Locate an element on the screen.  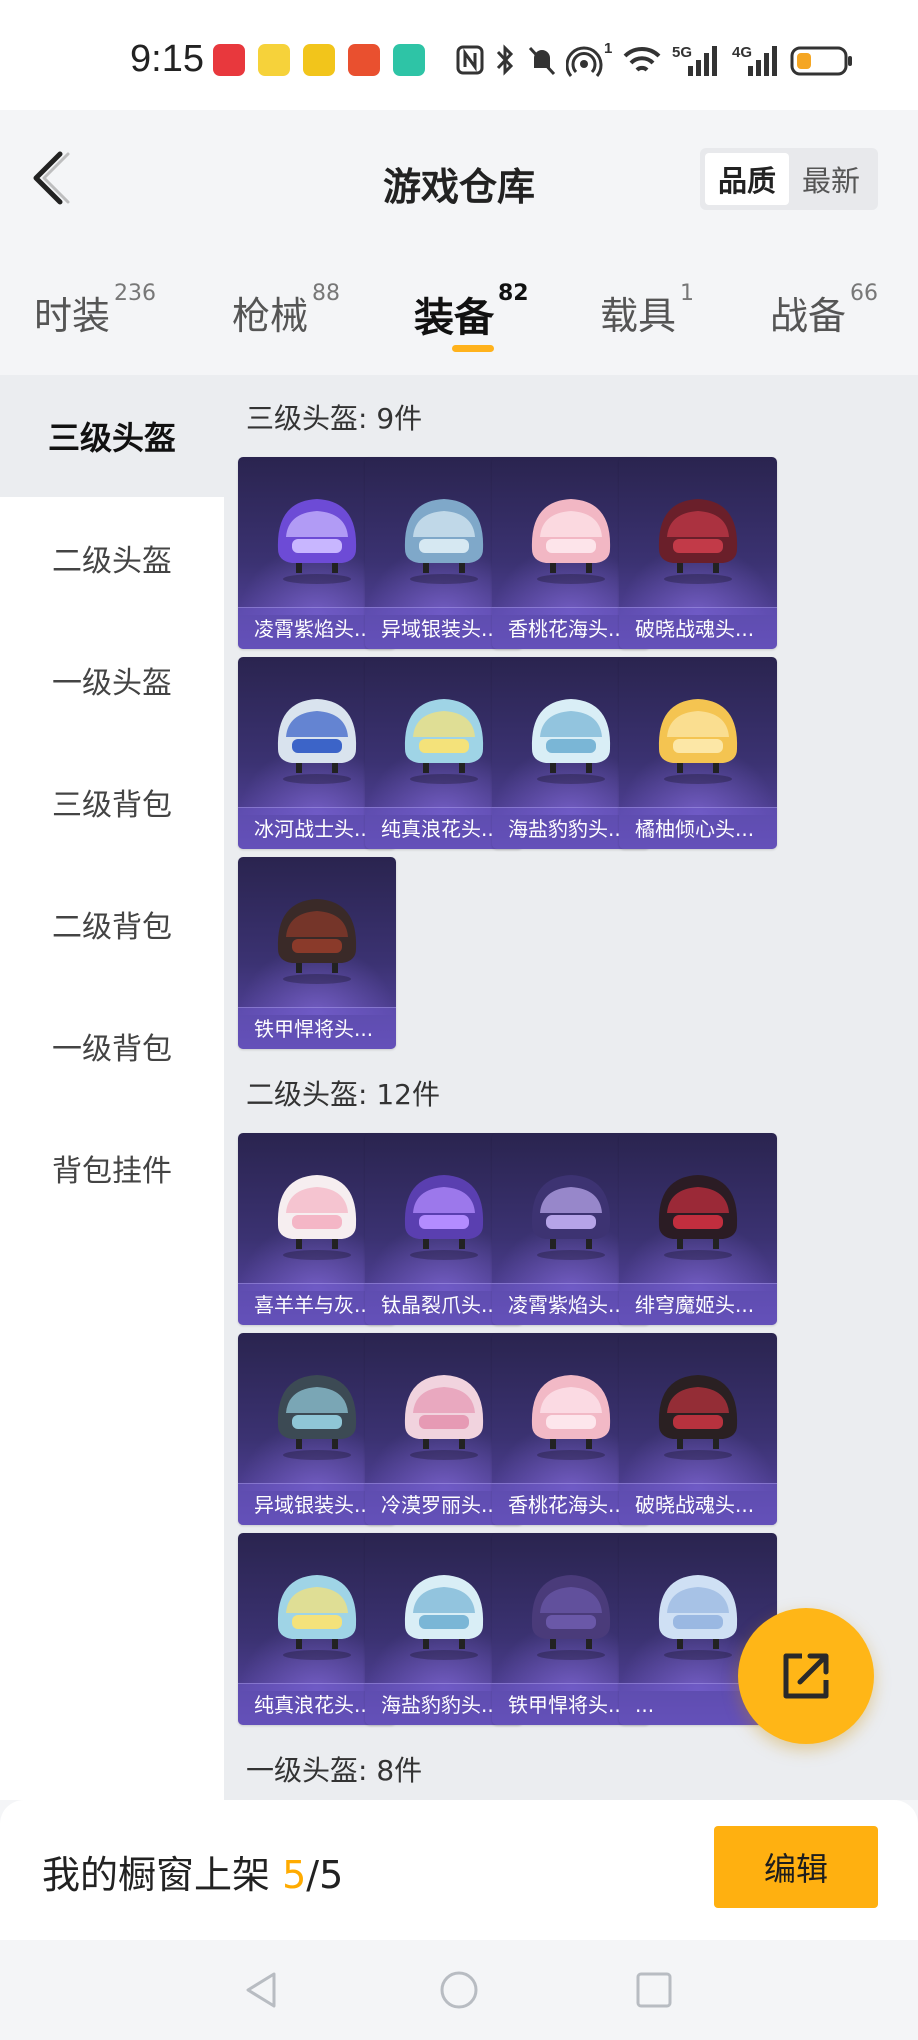
sort-option-quality: 品质 is located at coordinates (747, 179).